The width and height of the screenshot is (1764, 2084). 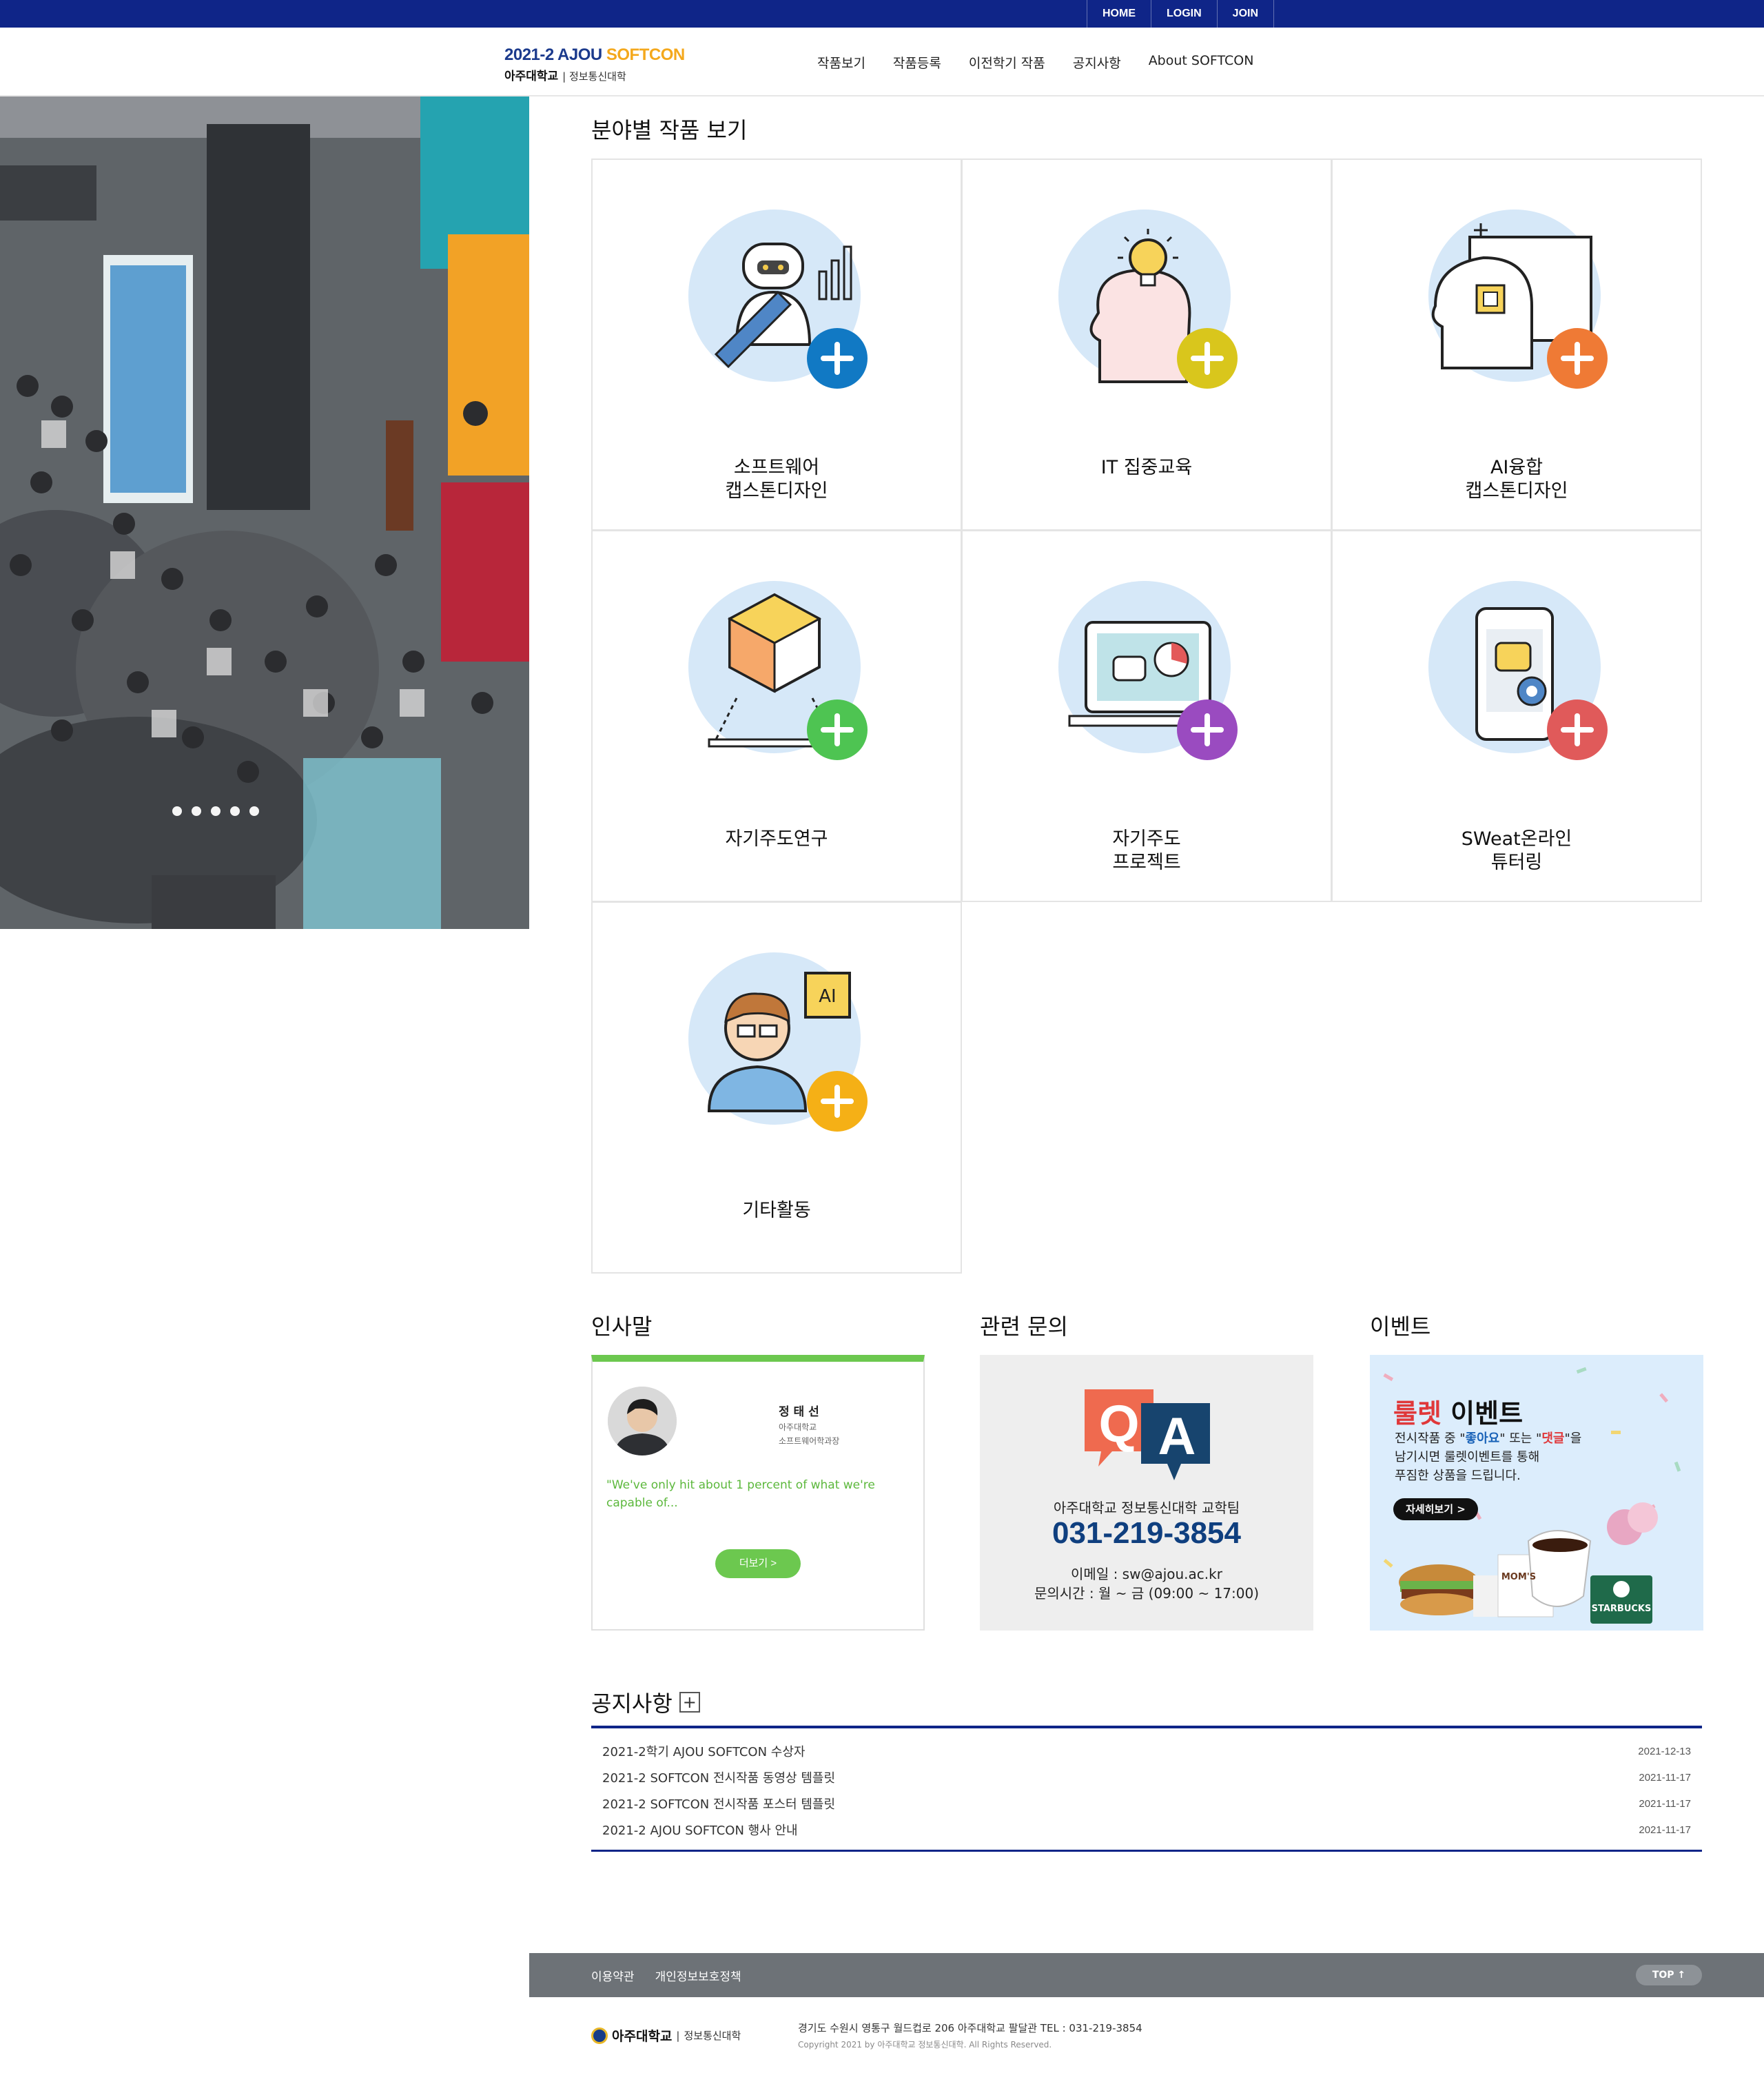 I want to click on footer-bar: 이용약관 개인정보보호정책 TOP ↑, so click(x=1146, y=1975).